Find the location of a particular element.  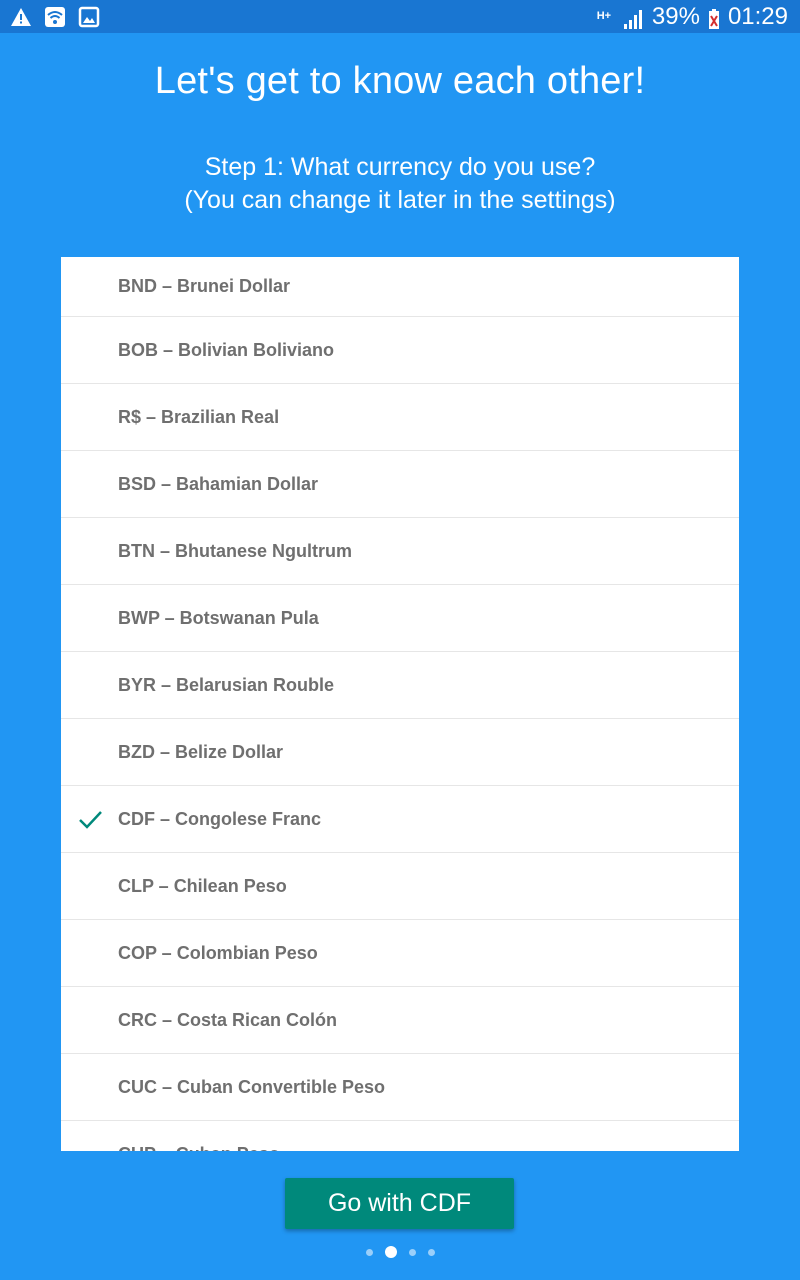

currency-item-label: COP – Colombian Peso is located at coordinates (218, 952).